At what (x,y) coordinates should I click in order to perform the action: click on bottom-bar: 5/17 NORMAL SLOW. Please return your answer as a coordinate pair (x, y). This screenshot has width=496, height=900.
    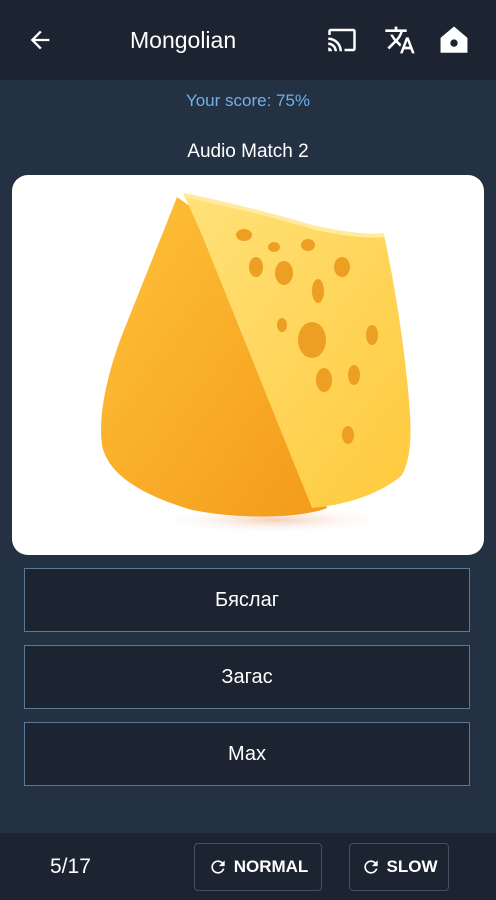
    Looking at the image, I should click on (248, 866).